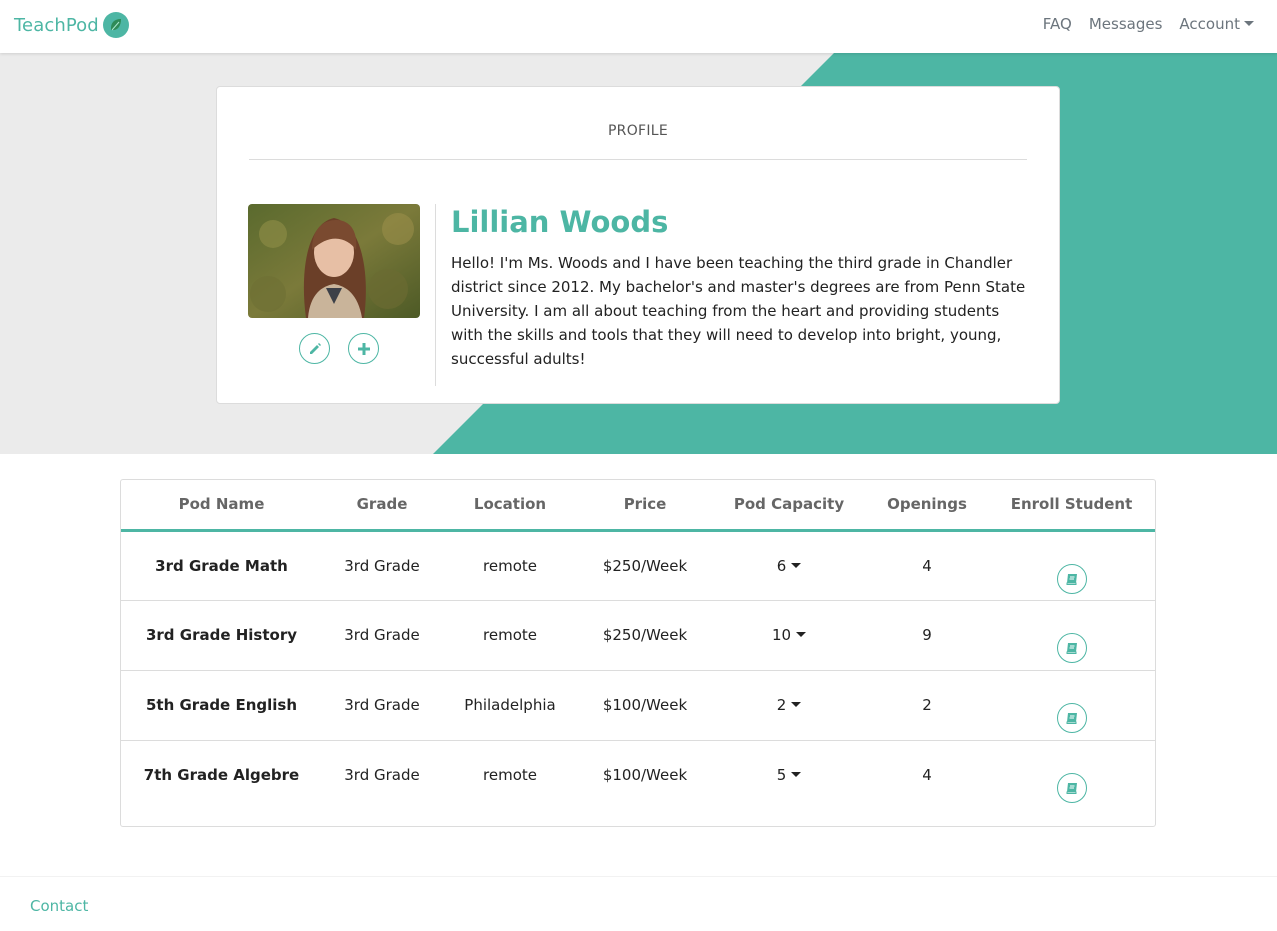 The height and width of the screenshot is (931, 1277). What do you see at coordinates (221, 506) in the screenshot?
I see `header-pod-name: Pod Name` at bounding box center [221, 506].